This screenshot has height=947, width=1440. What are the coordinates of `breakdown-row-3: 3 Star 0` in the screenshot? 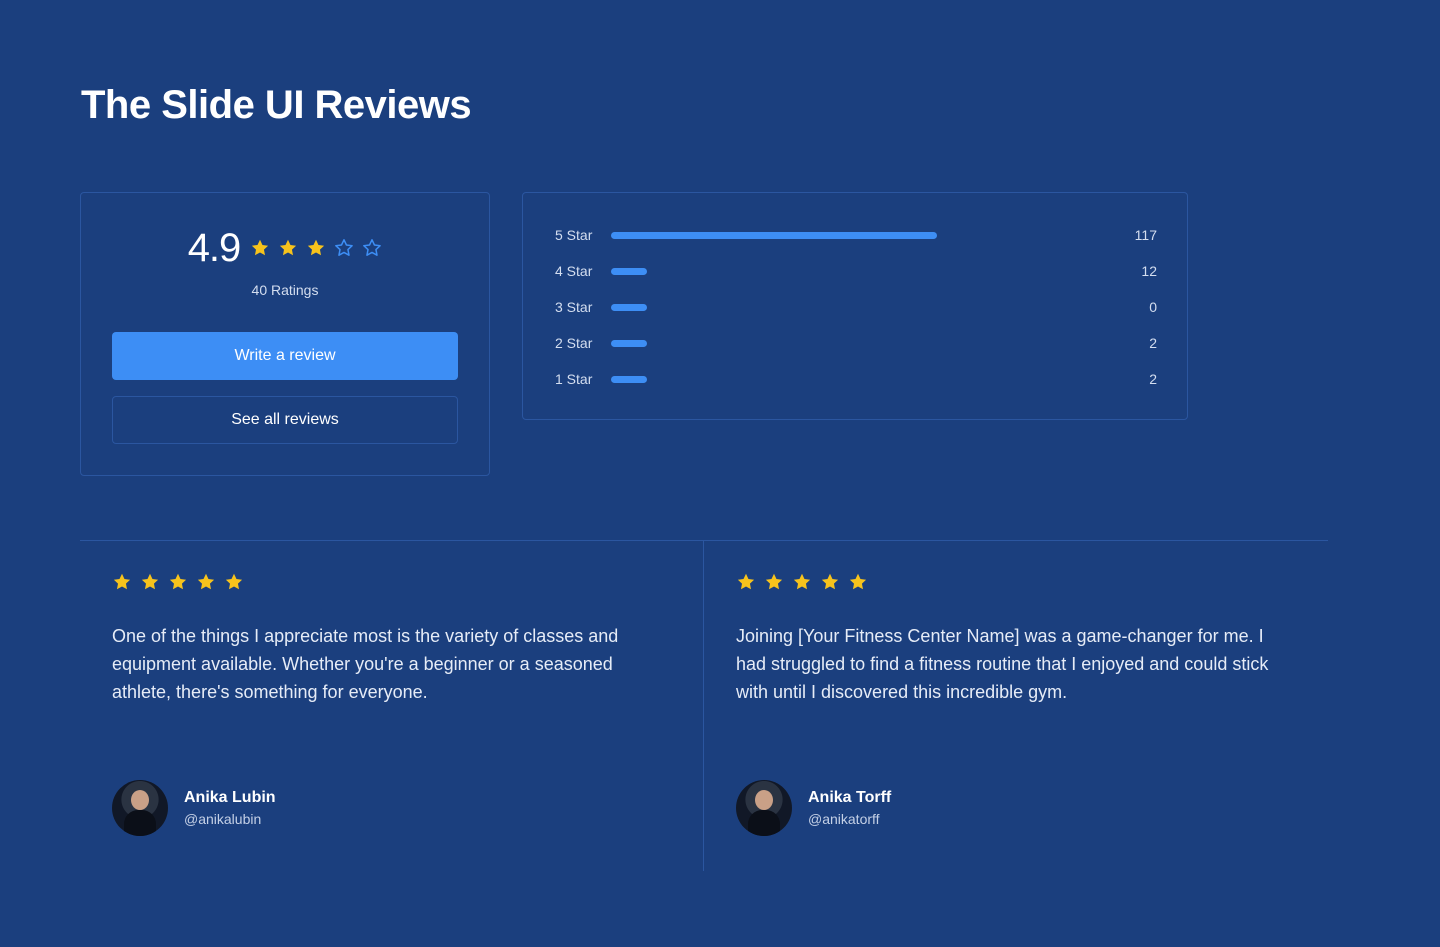 It's located at (856, 307).